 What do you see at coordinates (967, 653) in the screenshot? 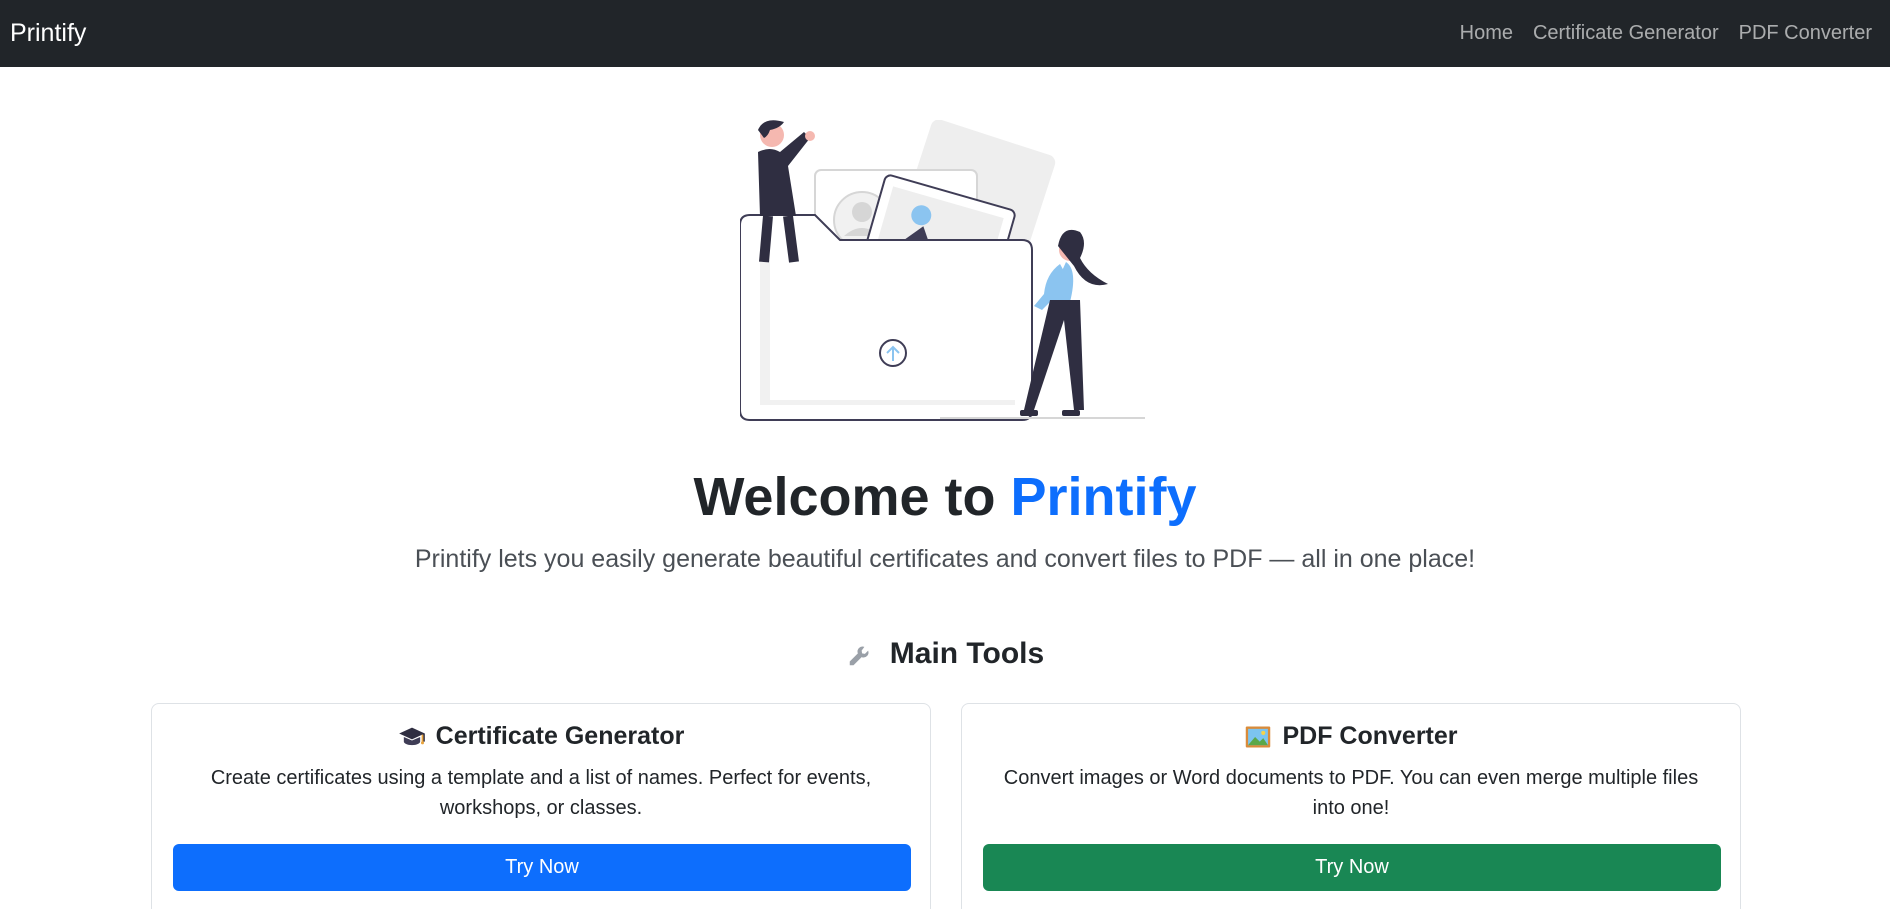
I see `main-tools-title: Main Tools` at bounding box center [967, 653].